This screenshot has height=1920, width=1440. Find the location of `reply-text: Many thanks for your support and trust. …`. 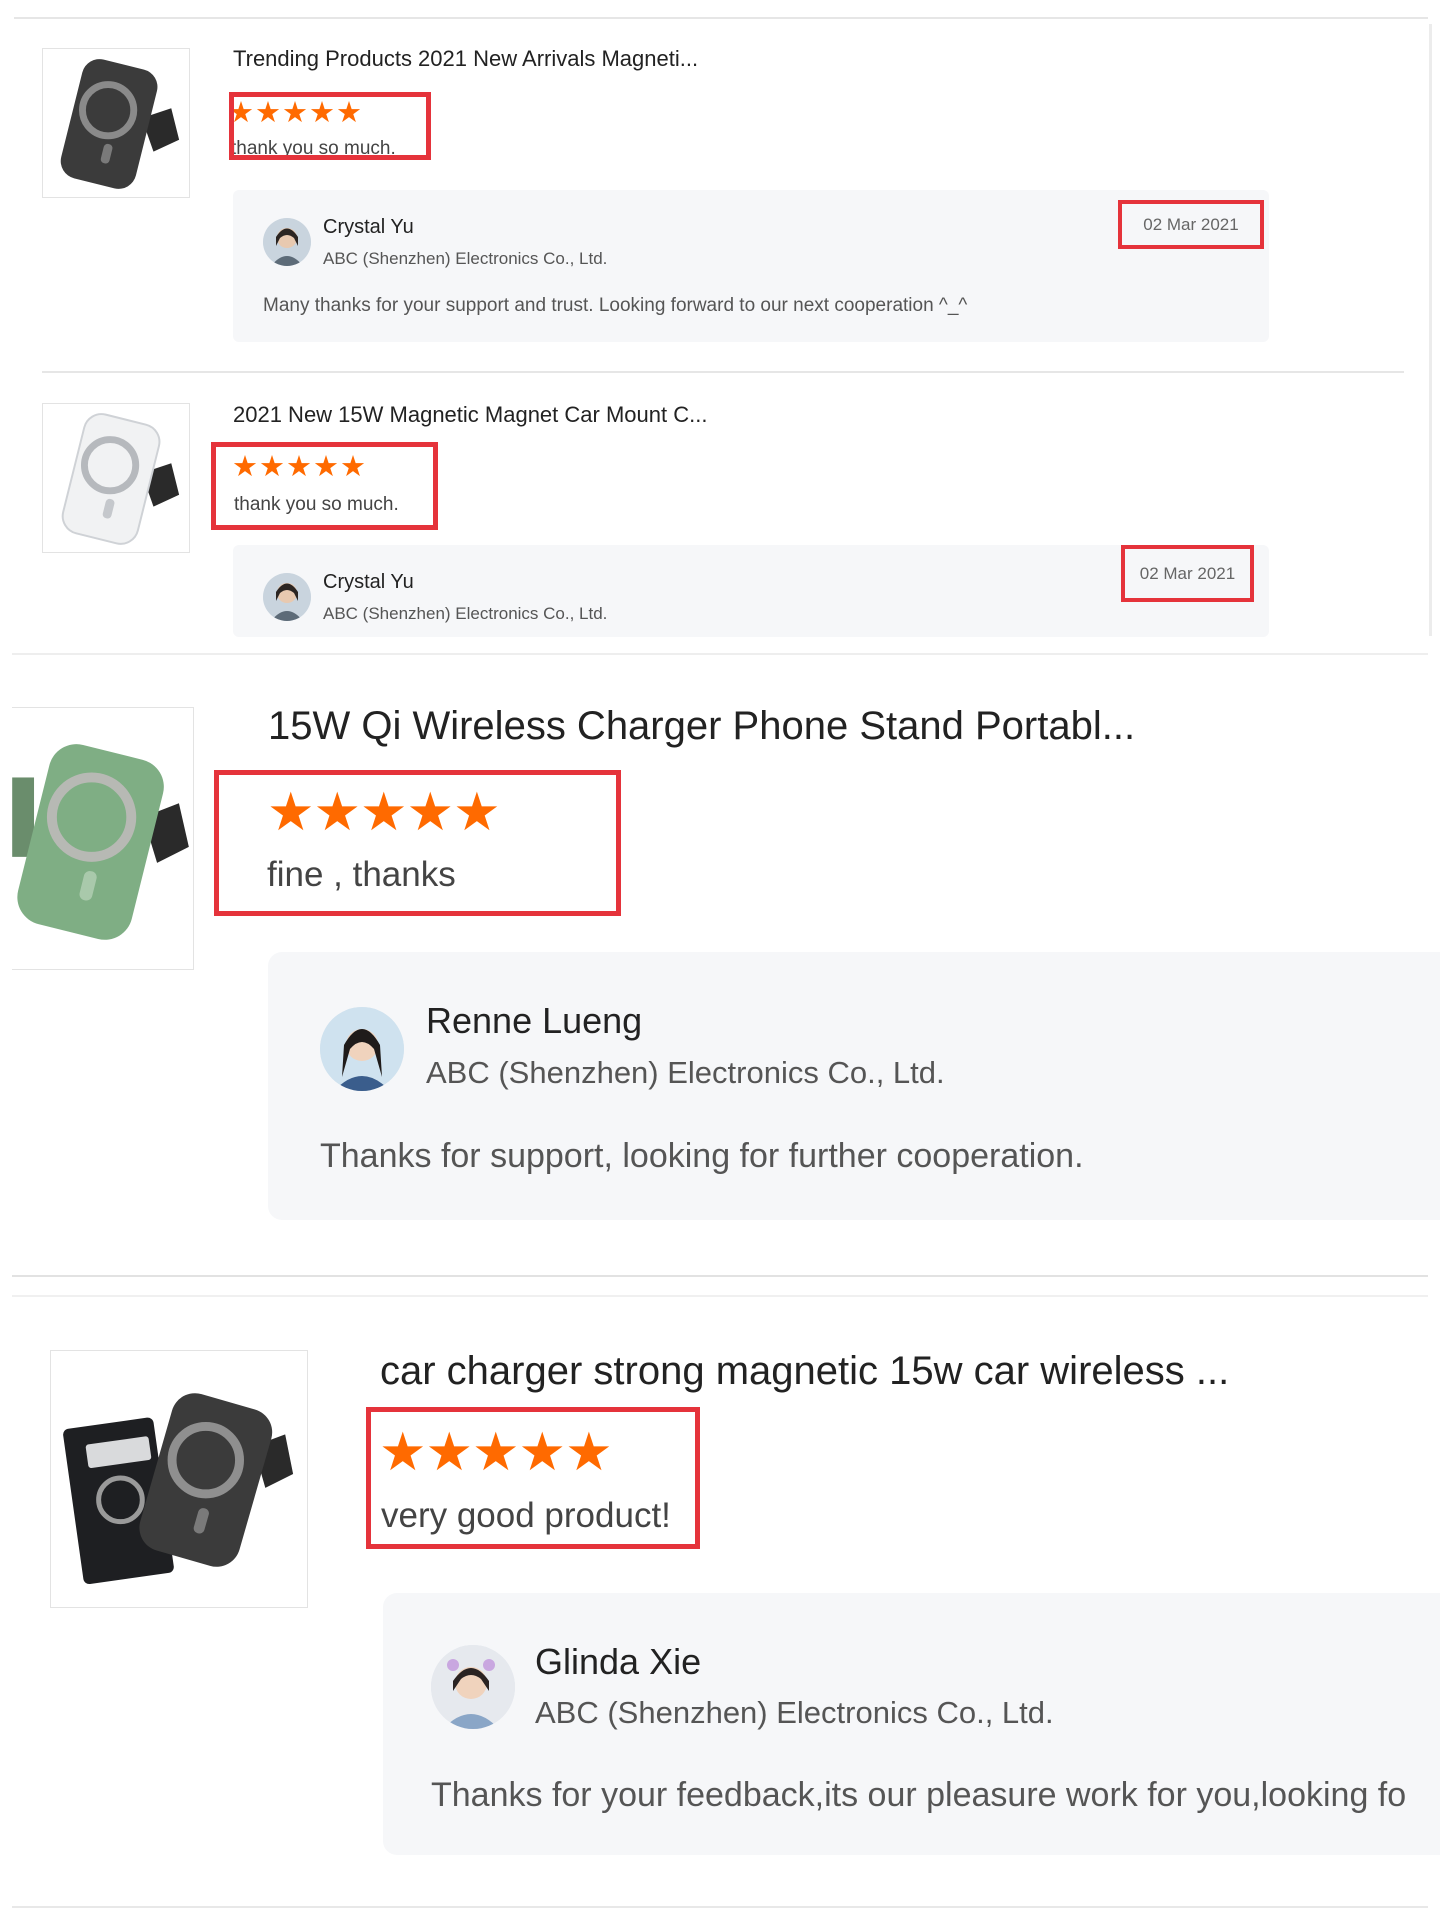

reply-text: Many thanks for your support and trust. … is located at coordinates (615, 305).